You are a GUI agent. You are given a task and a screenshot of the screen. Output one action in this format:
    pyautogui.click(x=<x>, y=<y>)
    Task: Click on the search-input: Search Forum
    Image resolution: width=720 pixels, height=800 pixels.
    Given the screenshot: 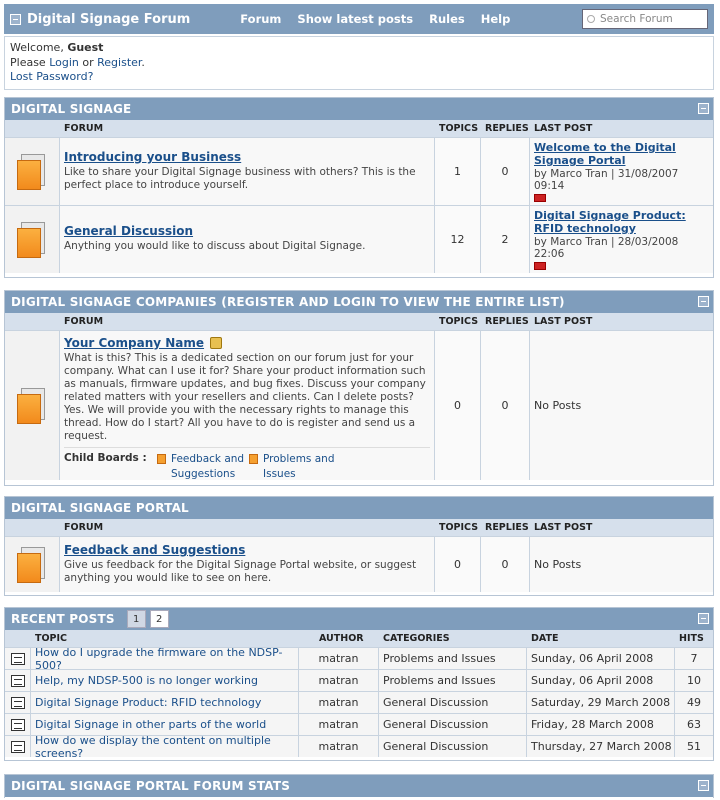 What is the action you would take?
    pyautogui.click(x=645, y=19)
    